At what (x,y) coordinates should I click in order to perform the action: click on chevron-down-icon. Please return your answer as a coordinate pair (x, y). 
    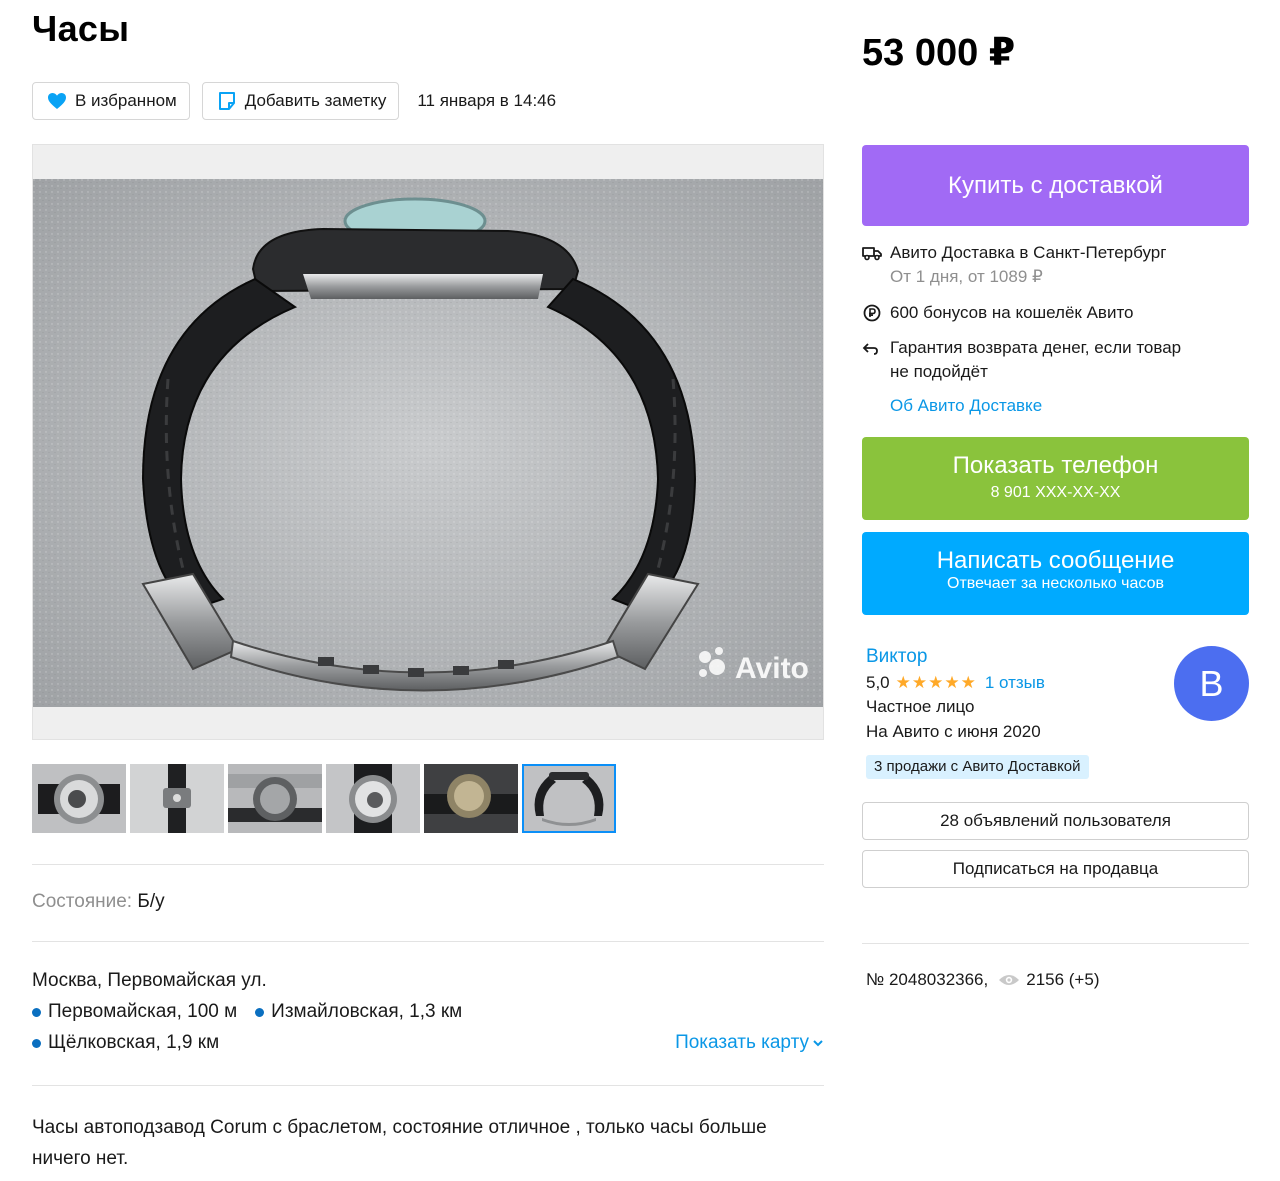
    Looking at the image, I should click on (818, 1043).